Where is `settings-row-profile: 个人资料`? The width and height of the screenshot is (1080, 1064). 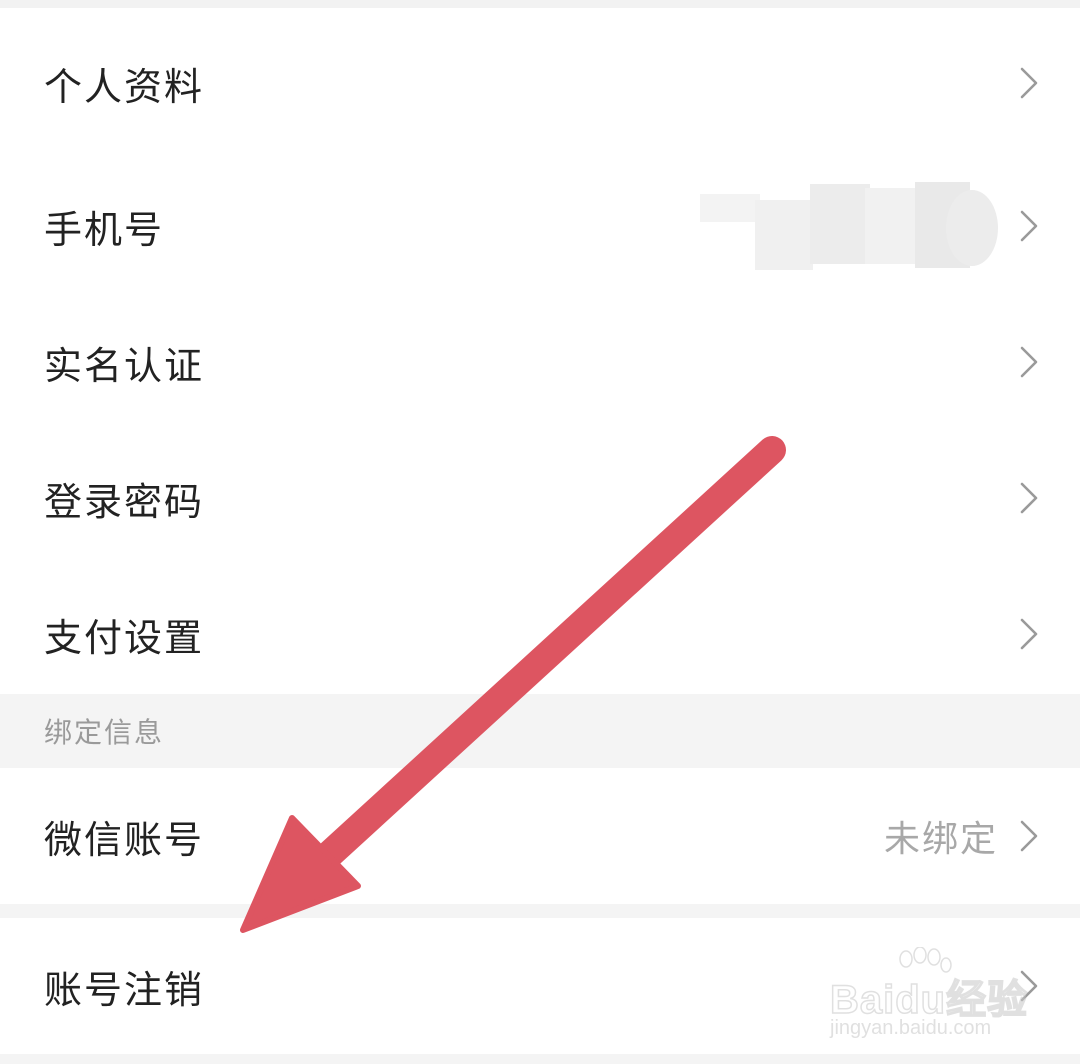 settings-row-profile: 个人资料 is located at coordinates (540, 83).